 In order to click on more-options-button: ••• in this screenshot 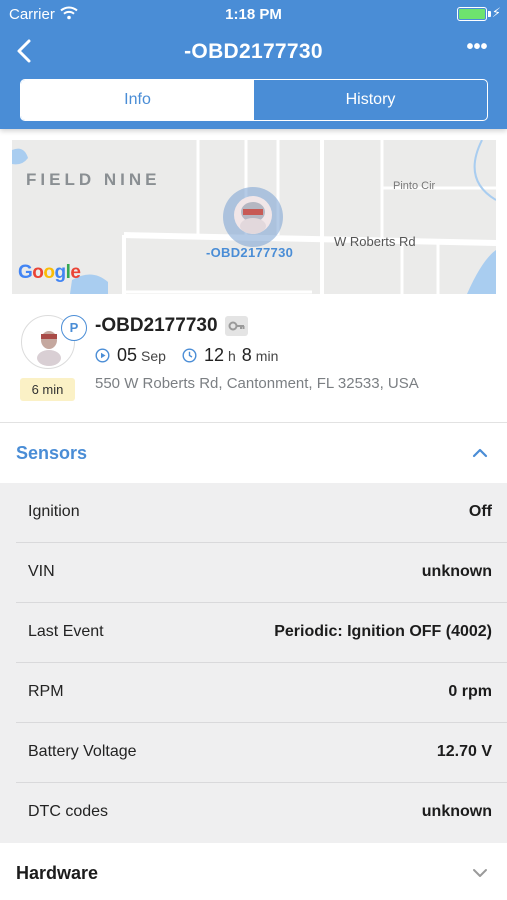, I will do `click(477, 49)`.